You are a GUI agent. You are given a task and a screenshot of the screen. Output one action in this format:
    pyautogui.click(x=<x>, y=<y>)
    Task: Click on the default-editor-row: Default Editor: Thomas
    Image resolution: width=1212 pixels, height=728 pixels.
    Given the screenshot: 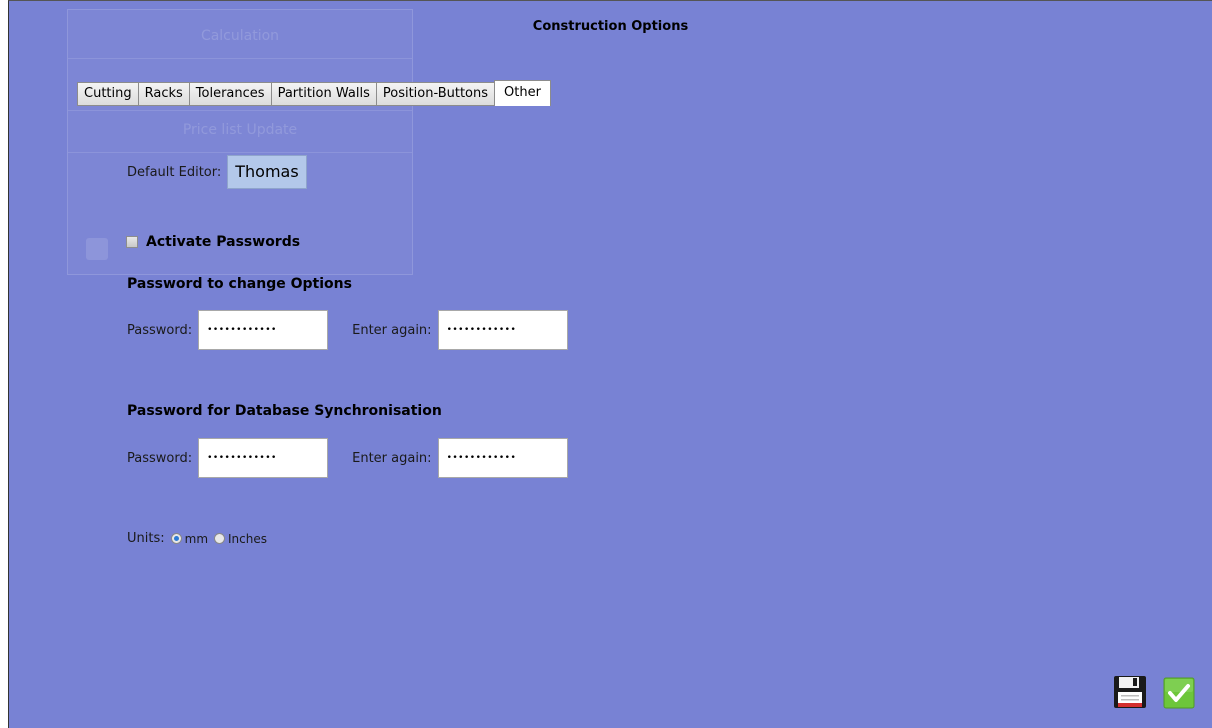 What is the action you would take?
    pyautogui.click(x=217, y=172)
    